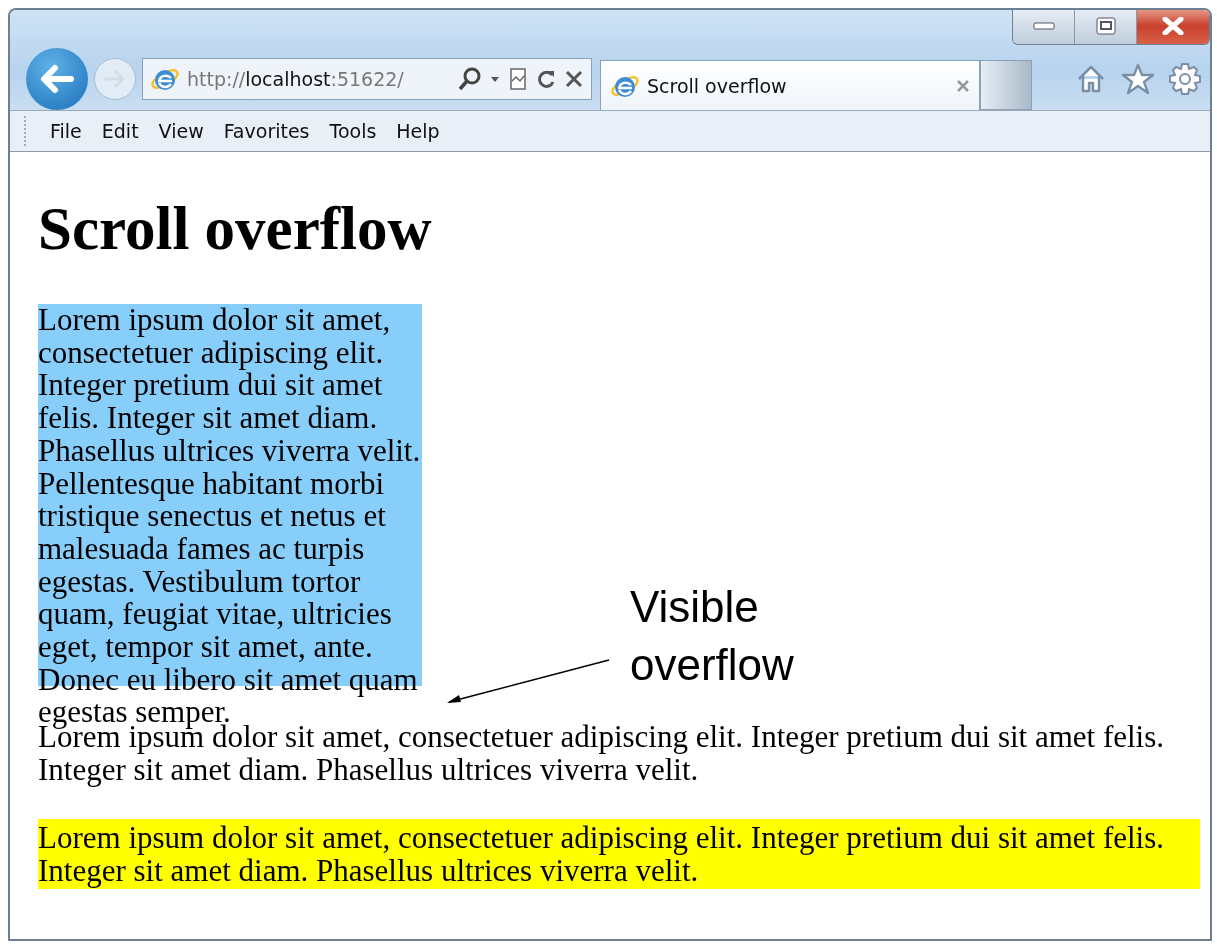 This screenshot has height=950, width=1217. What do you see at coordinates (619, 854) in the screenshot?
I see `highlighted-paragraph: Lorem ipsum dolor sit amet, consectetuer adipiscing elit. Integer pretium dui sit amet felis. Integer sit amet diam. Phasellus ultrices viverra velit.` at bounding box center [619, 854].